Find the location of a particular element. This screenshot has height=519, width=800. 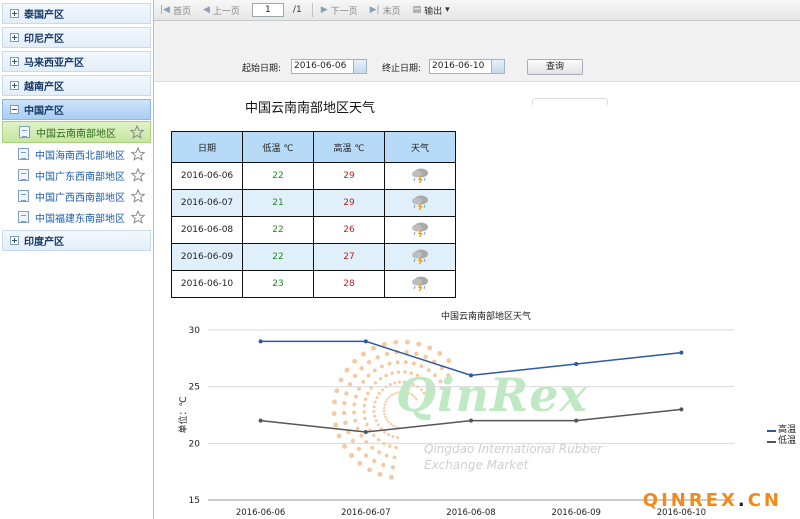

sub-region-label: 中国云南南部地区 is located at coordinates (76, 134).